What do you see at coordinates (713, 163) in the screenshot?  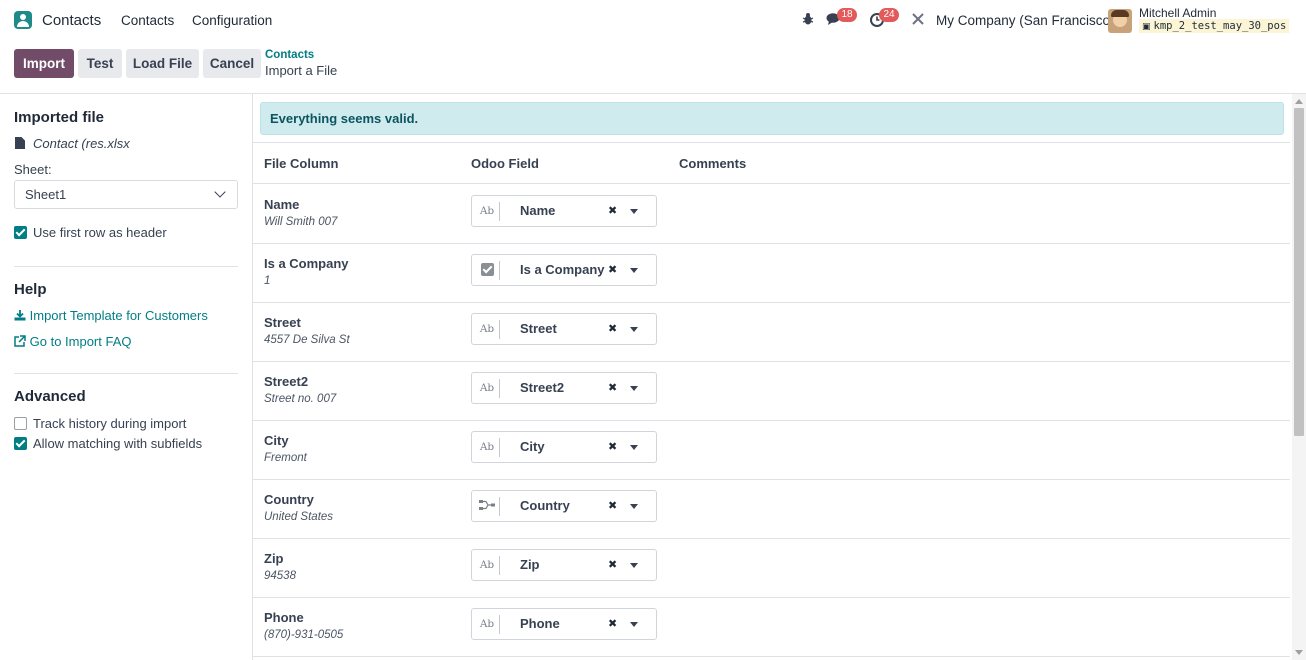 I see `header-comments: Comments` at bounding box center [713, 163].